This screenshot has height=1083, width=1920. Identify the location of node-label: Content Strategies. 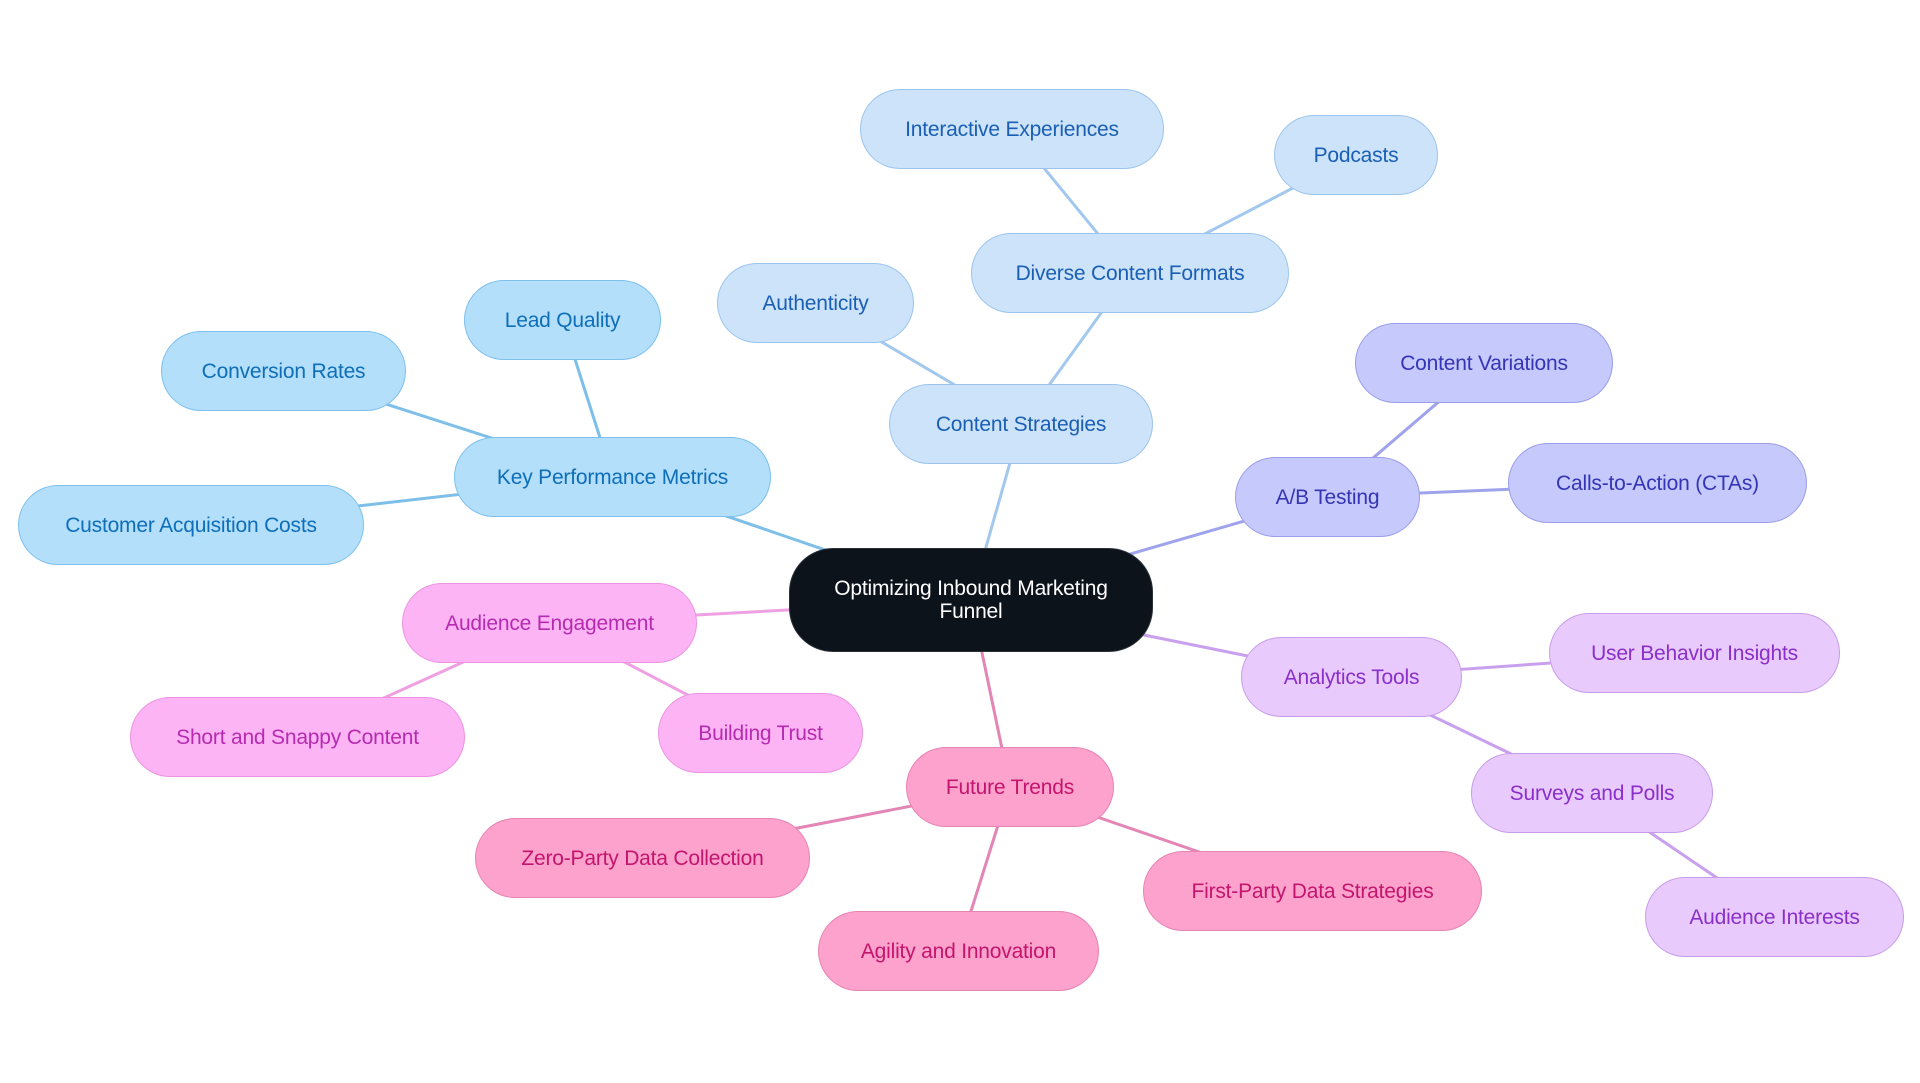
(1021, 424).